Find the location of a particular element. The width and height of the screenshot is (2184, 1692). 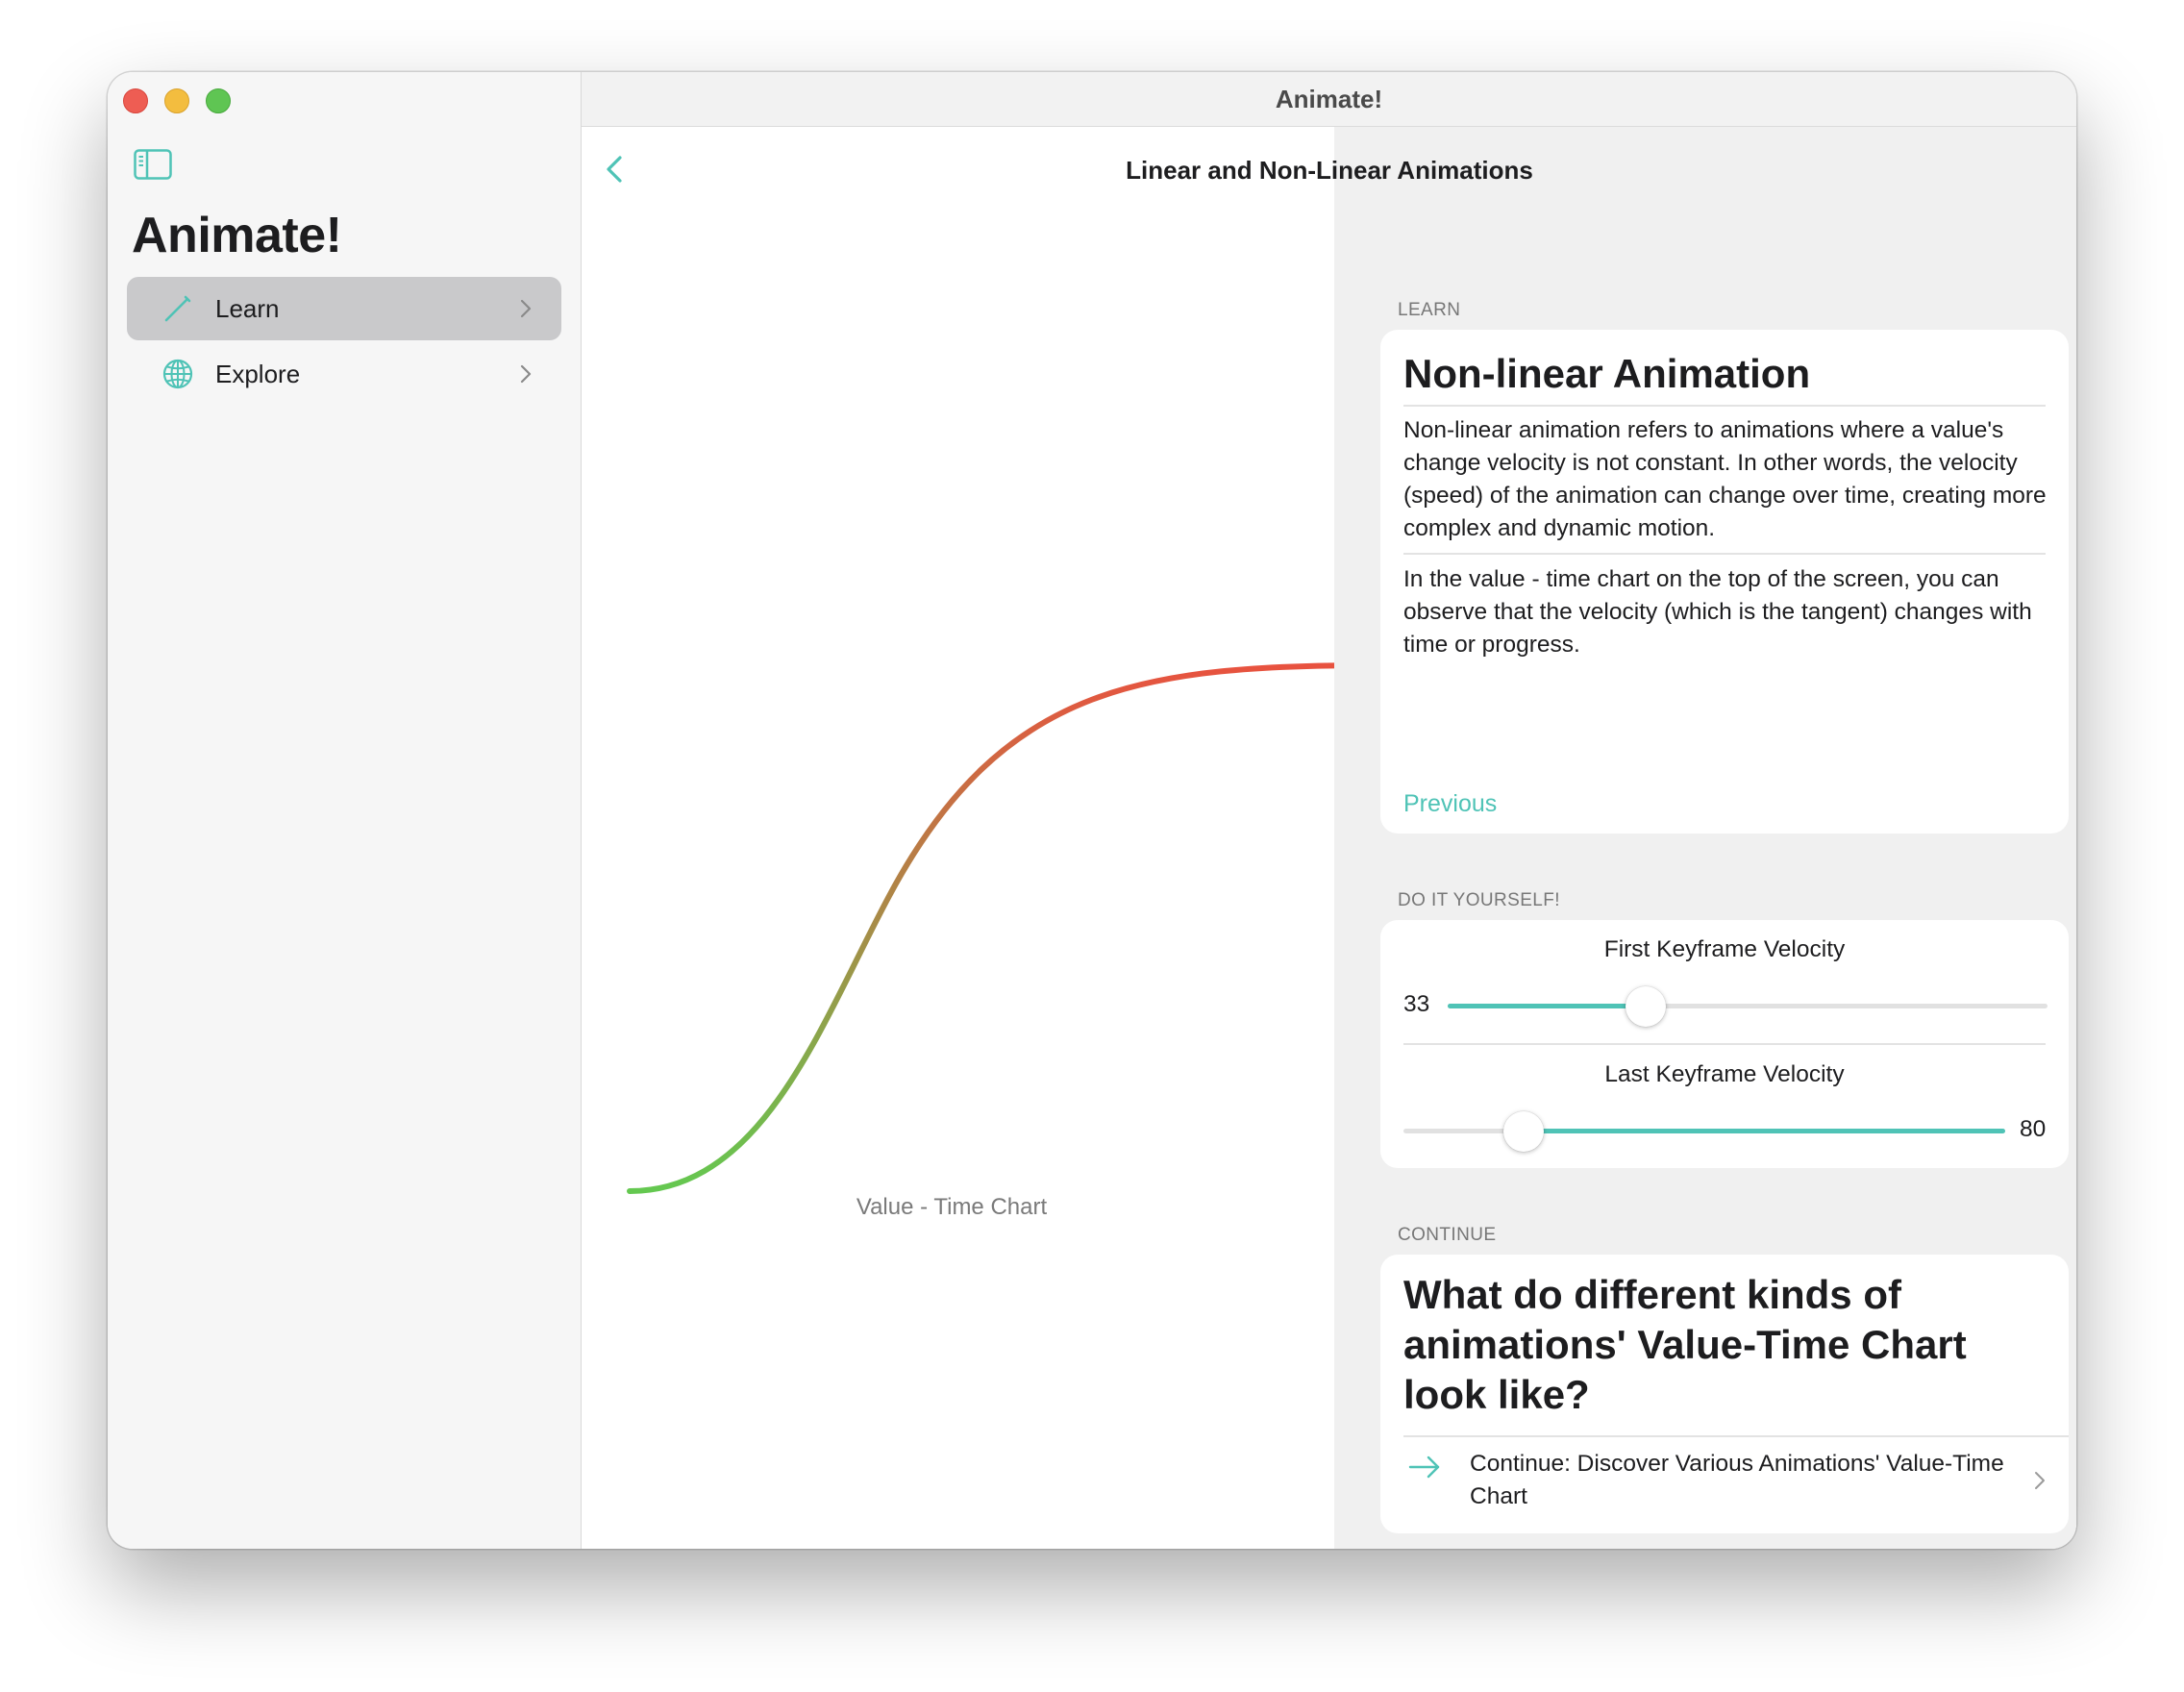

last-keyframe-velocity-label: Last Keyframe Velocity is located at coordinates (1725, 1074).